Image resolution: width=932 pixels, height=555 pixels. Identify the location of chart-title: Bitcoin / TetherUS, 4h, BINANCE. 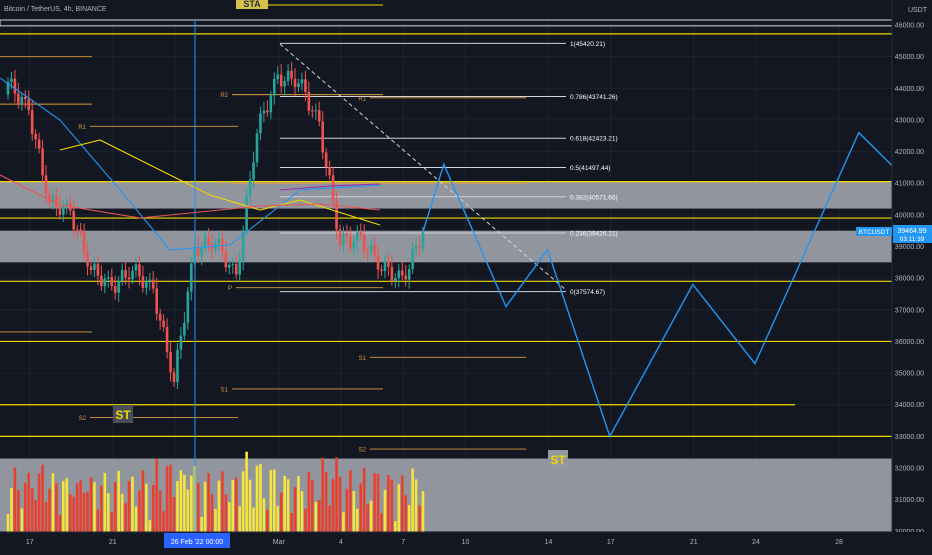
(55, 9).